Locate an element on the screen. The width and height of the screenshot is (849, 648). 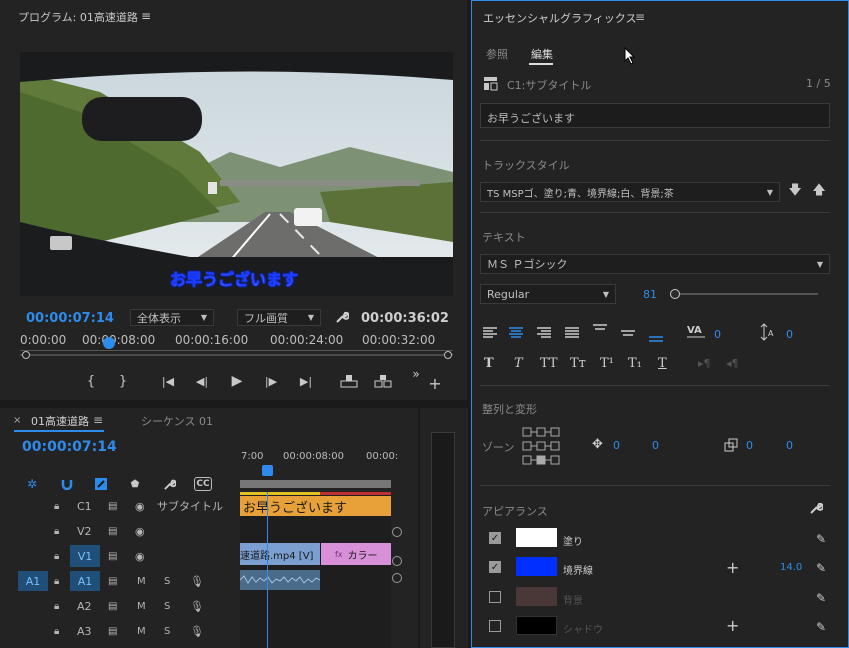
background-checkbox is located at coordinates (495, 597).